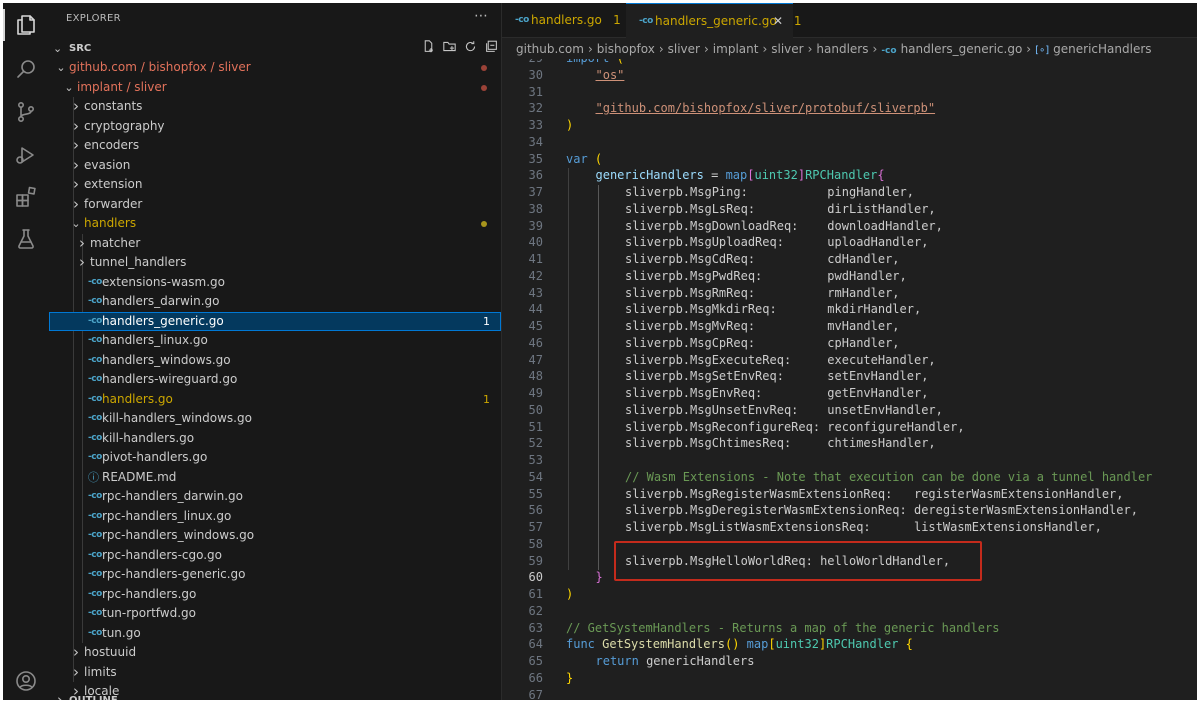 The width and height of the screenshot is (1200, 703). I want to click on more-actions-icon: ⋯, so click(481, 16).